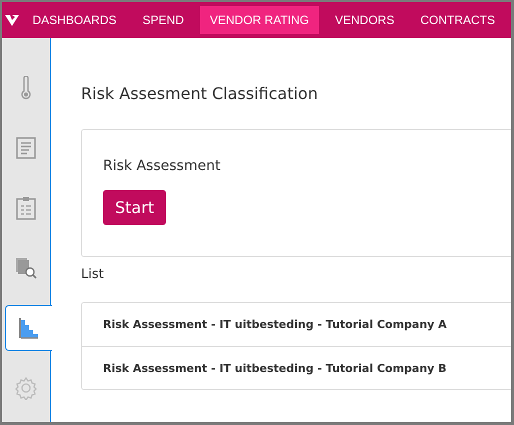 The image size is (514, 425). I want to click on clipboard-icon, so click(26, 208).